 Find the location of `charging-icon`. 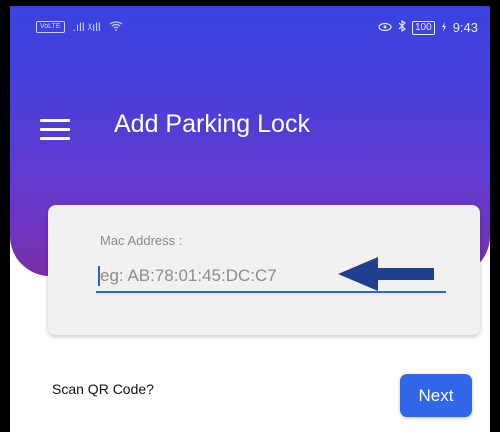

charging-icon is located at coordinates (444, 28).